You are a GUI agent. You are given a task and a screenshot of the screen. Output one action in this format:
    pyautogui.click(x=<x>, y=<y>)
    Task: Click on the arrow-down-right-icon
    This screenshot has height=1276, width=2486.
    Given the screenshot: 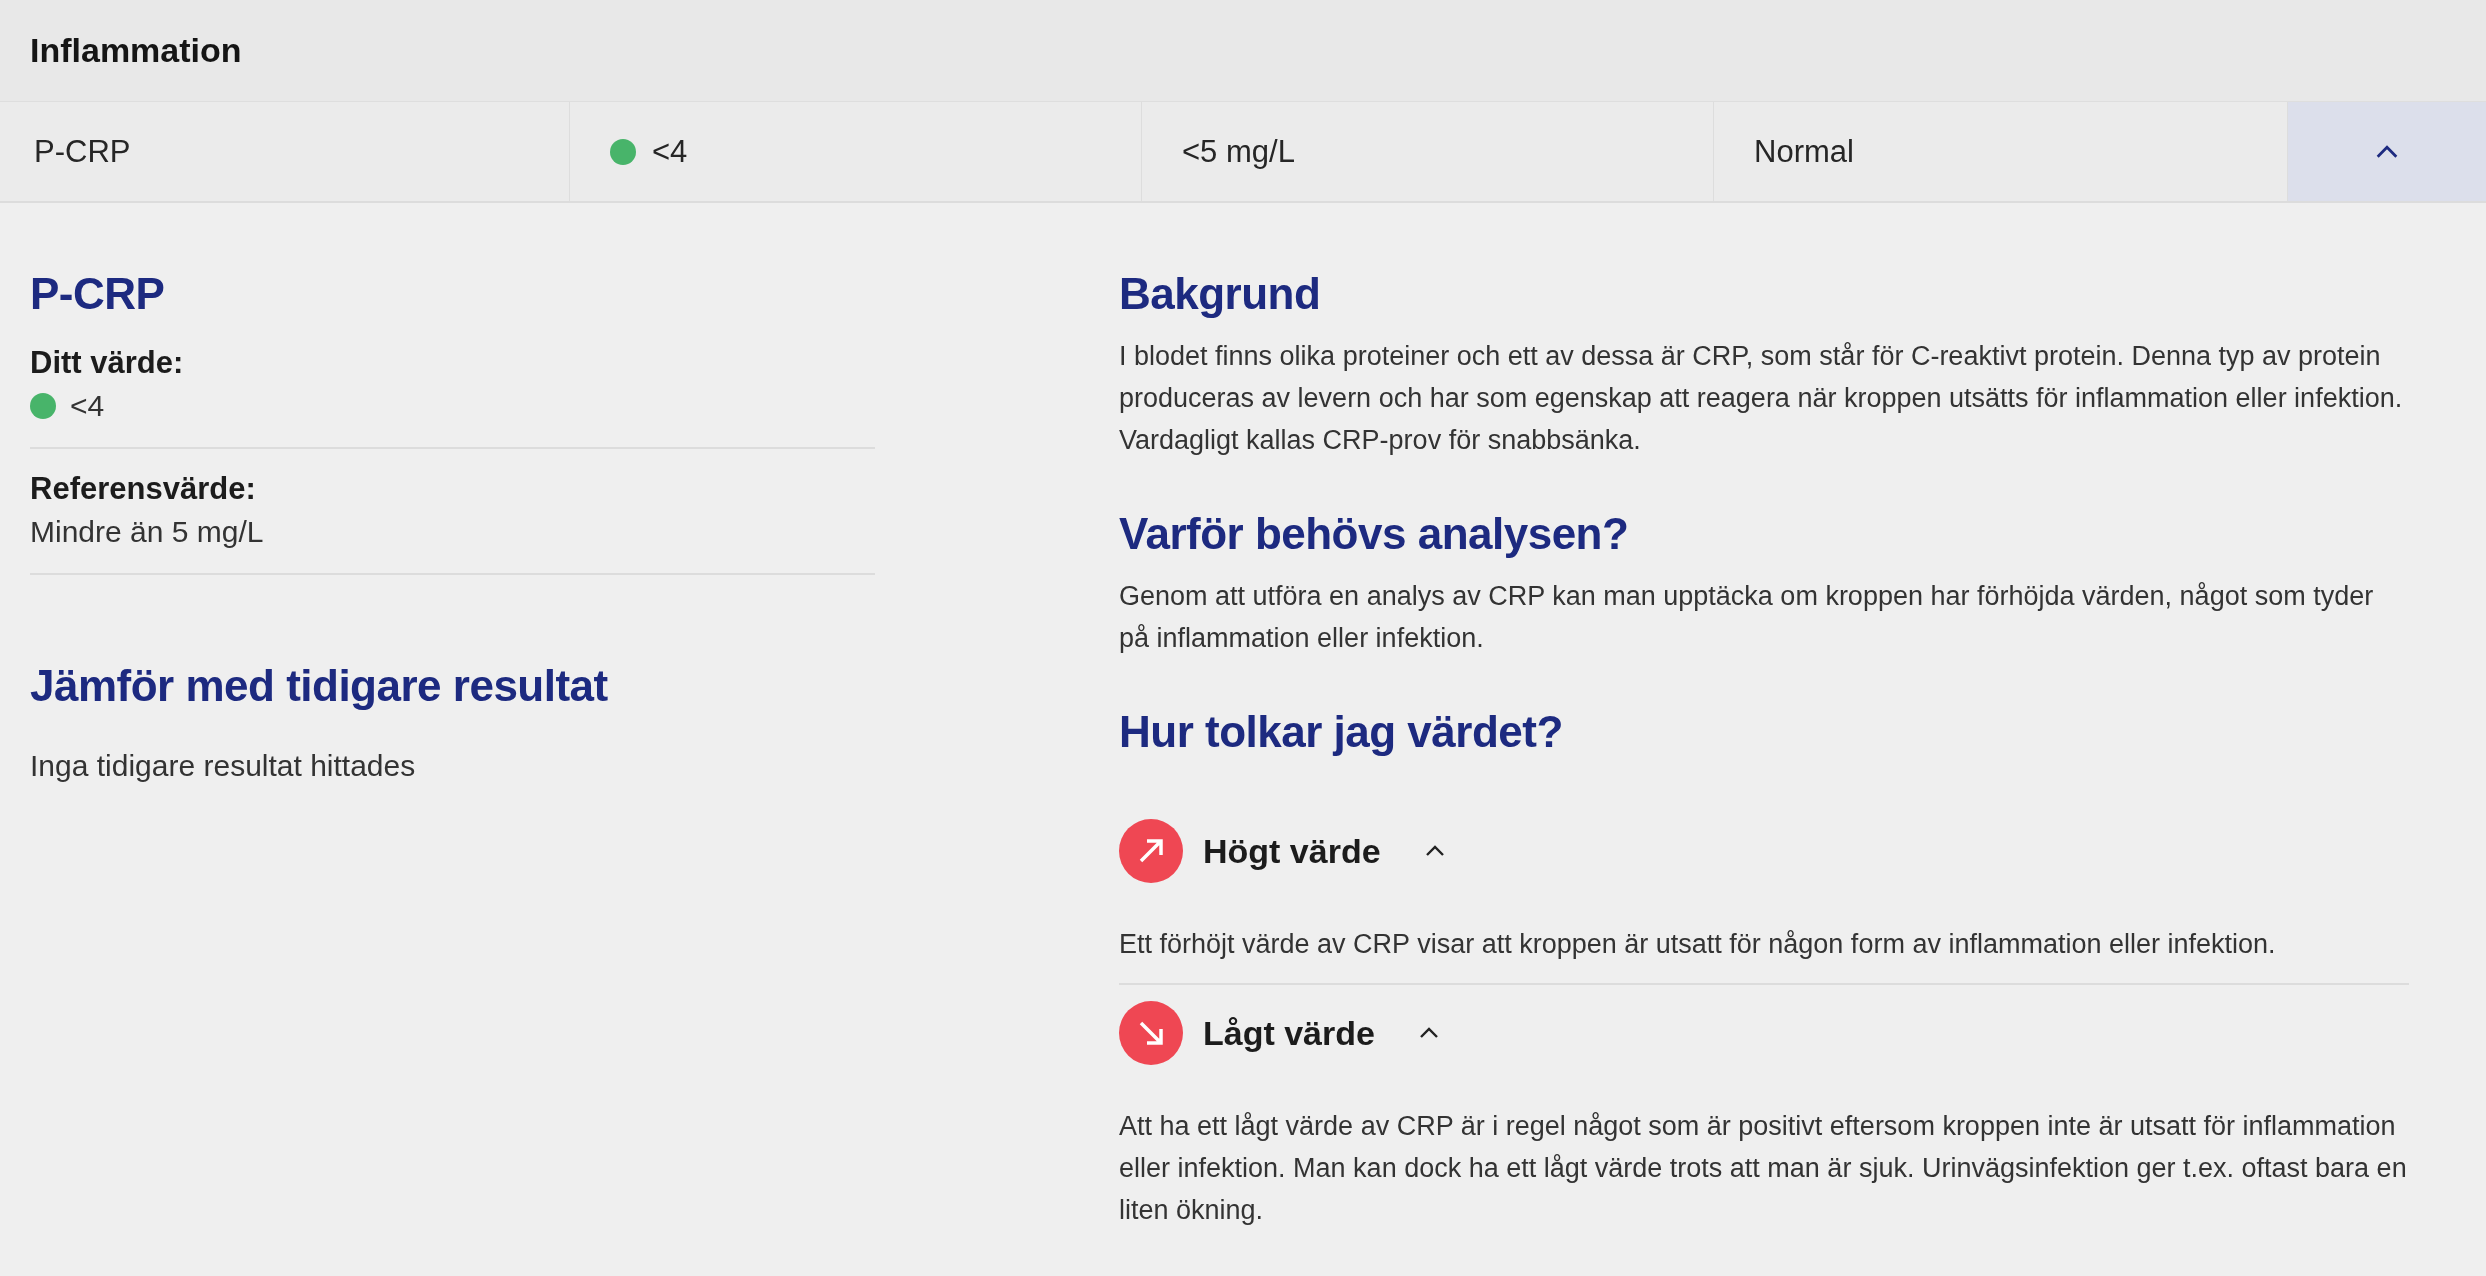 What is the action you would take?
    pyautogui.click(x=1151, y=1033)
    